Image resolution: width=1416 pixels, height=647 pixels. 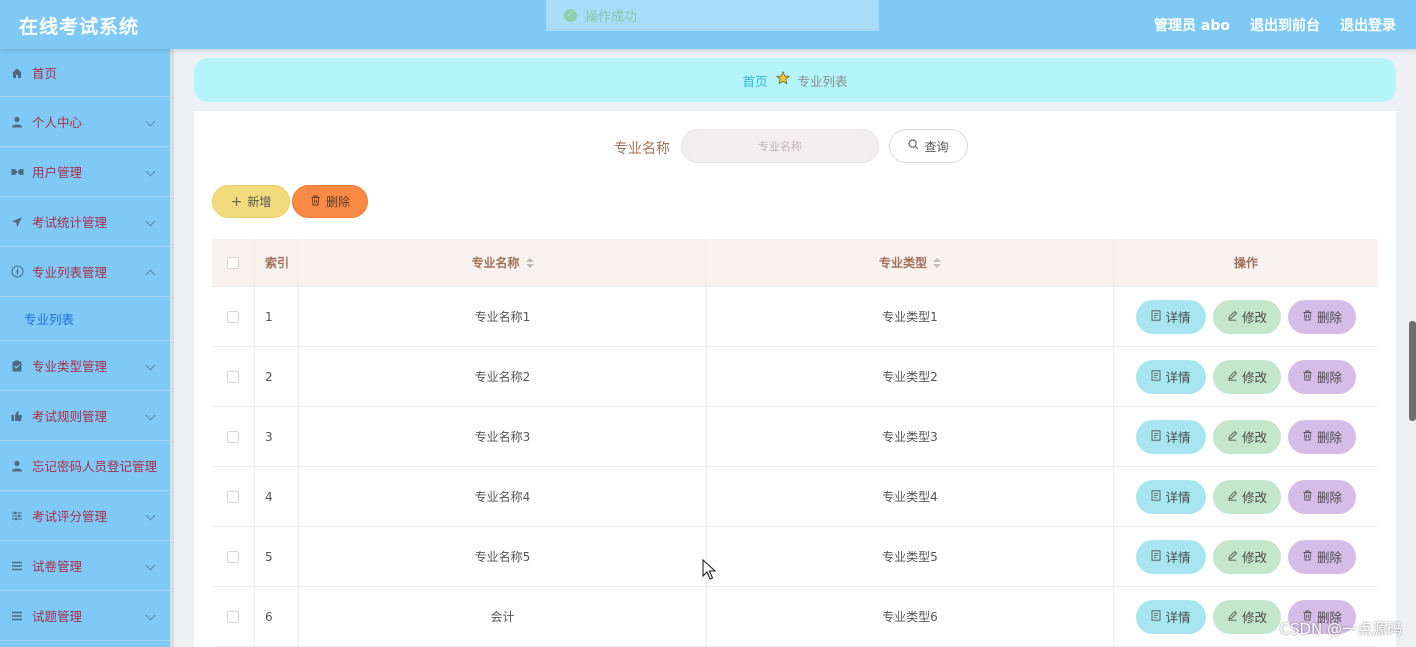 I want to click on exit-to-front-link: 退出到前台, so click(x=1285, y=25).